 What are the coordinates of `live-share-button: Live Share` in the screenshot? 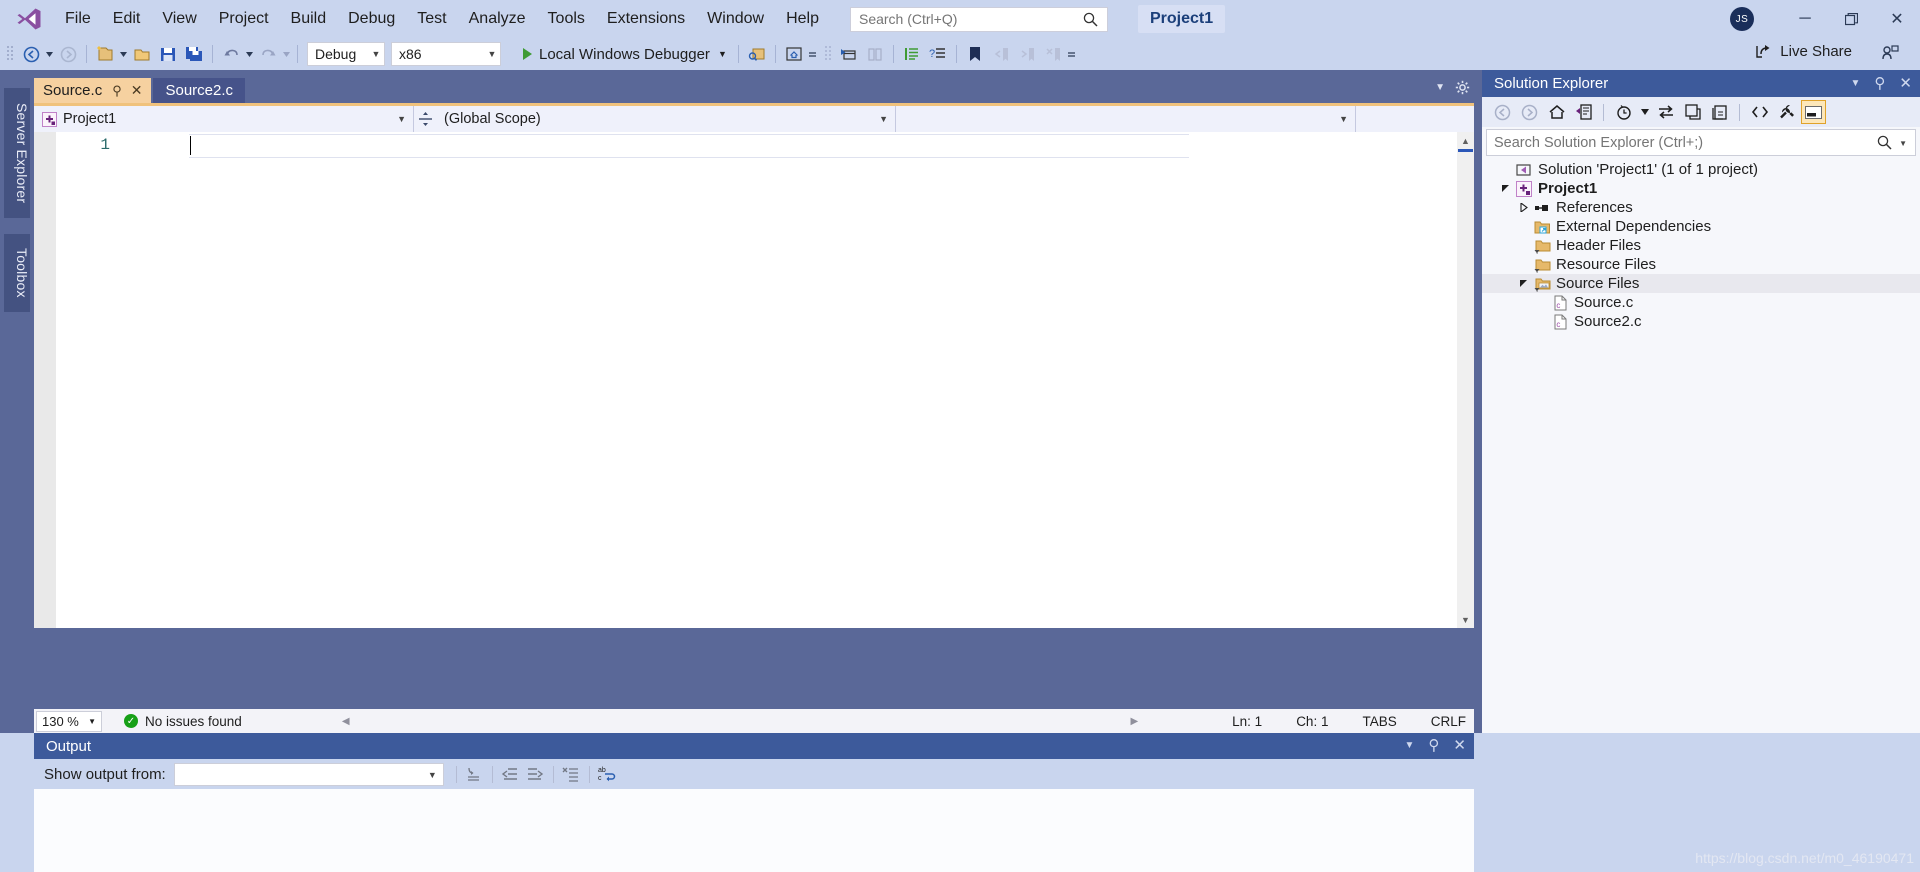 It's located at (1803, 51).